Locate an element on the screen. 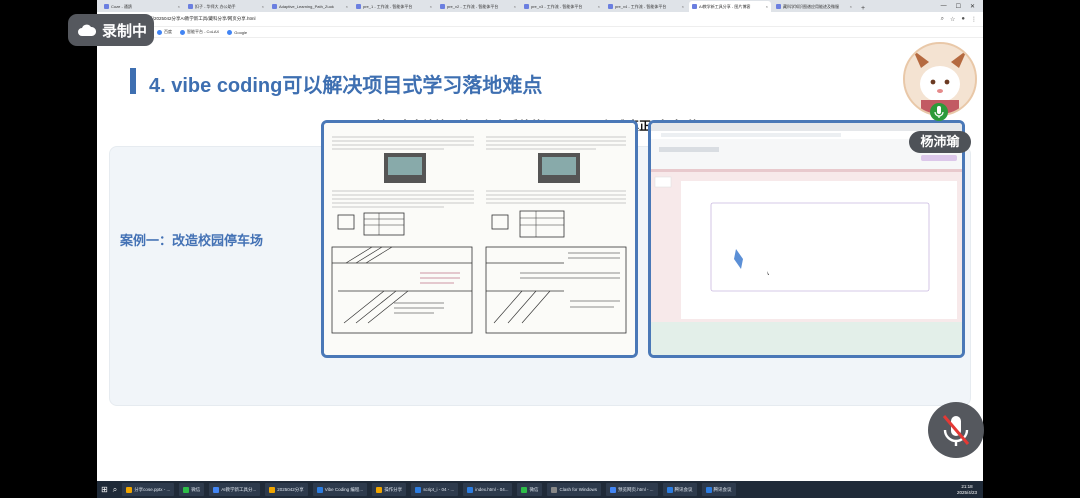 The width and height of the screenshot is (1080, 498). browser-tab: pre_1 - 工作流 - 智能体平台 × is located at coordinates (394, 6).